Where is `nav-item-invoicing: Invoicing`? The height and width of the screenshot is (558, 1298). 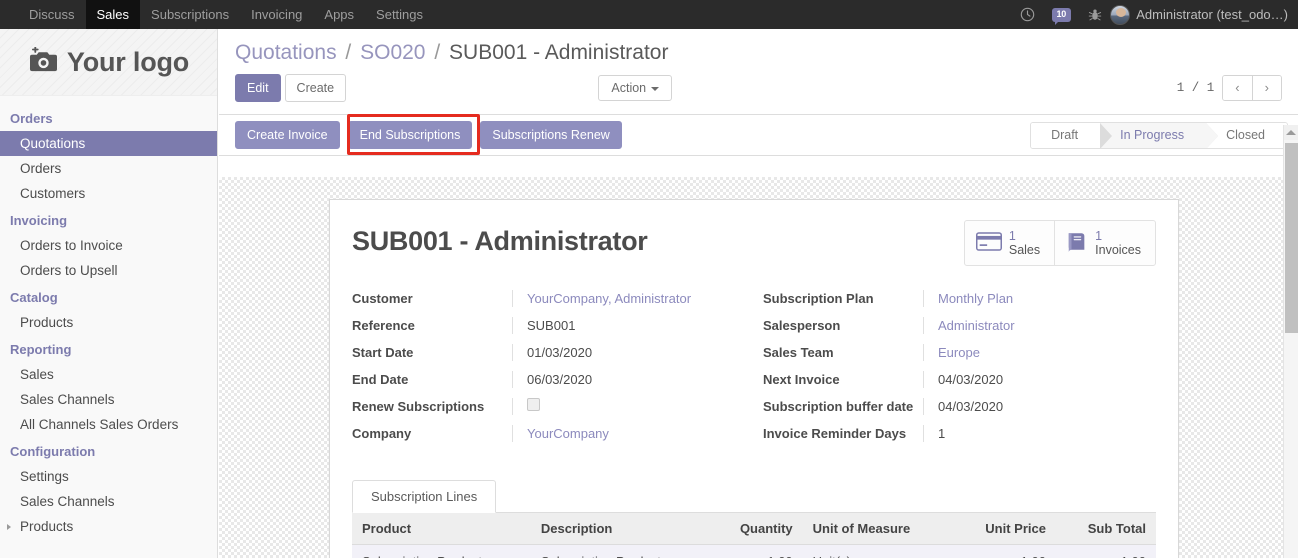 nav-item-invoicing: Invoicing is located at coordinates (276, 14).